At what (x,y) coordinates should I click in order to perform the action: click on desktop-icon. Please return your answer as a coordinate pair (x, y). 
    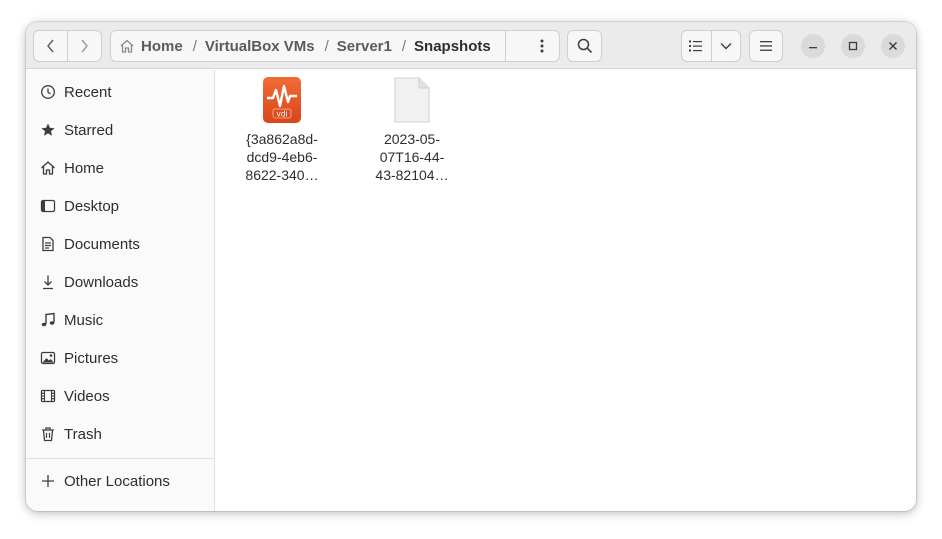
    Looking at the image, I should click on (48, 206).